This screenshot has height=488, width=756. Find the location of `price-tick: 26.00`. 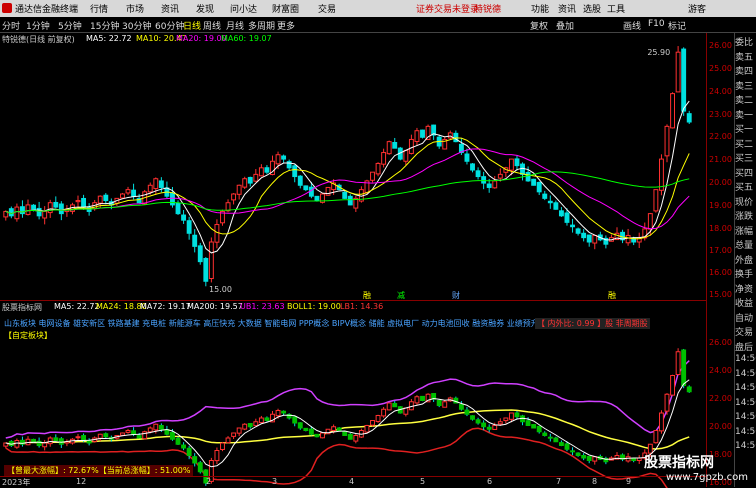

price-tick: 26.00 is located at coordinates (720, 45).